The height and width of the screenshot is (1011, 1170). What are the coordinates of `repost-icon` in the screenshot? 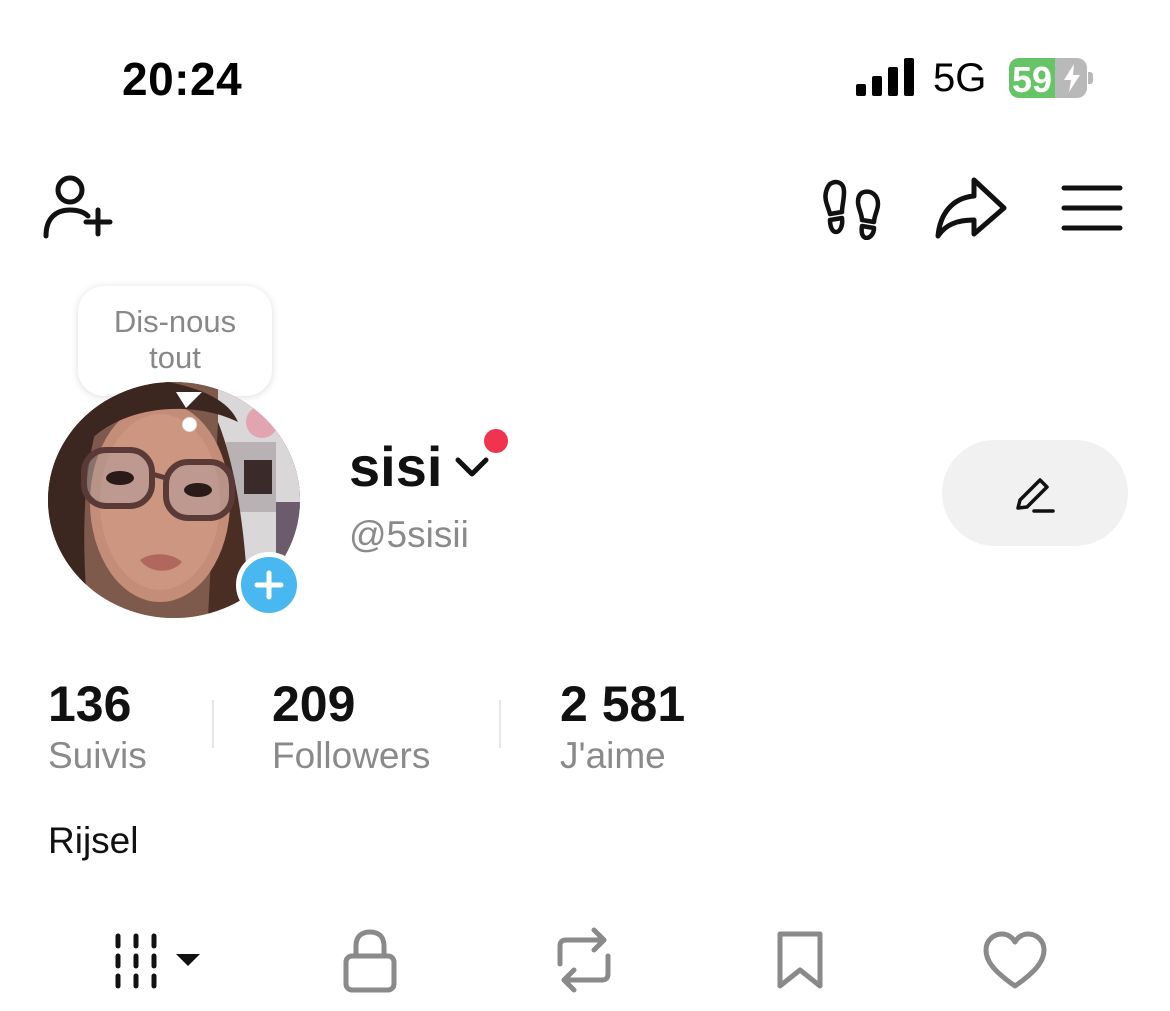 It's located at (584, 960).